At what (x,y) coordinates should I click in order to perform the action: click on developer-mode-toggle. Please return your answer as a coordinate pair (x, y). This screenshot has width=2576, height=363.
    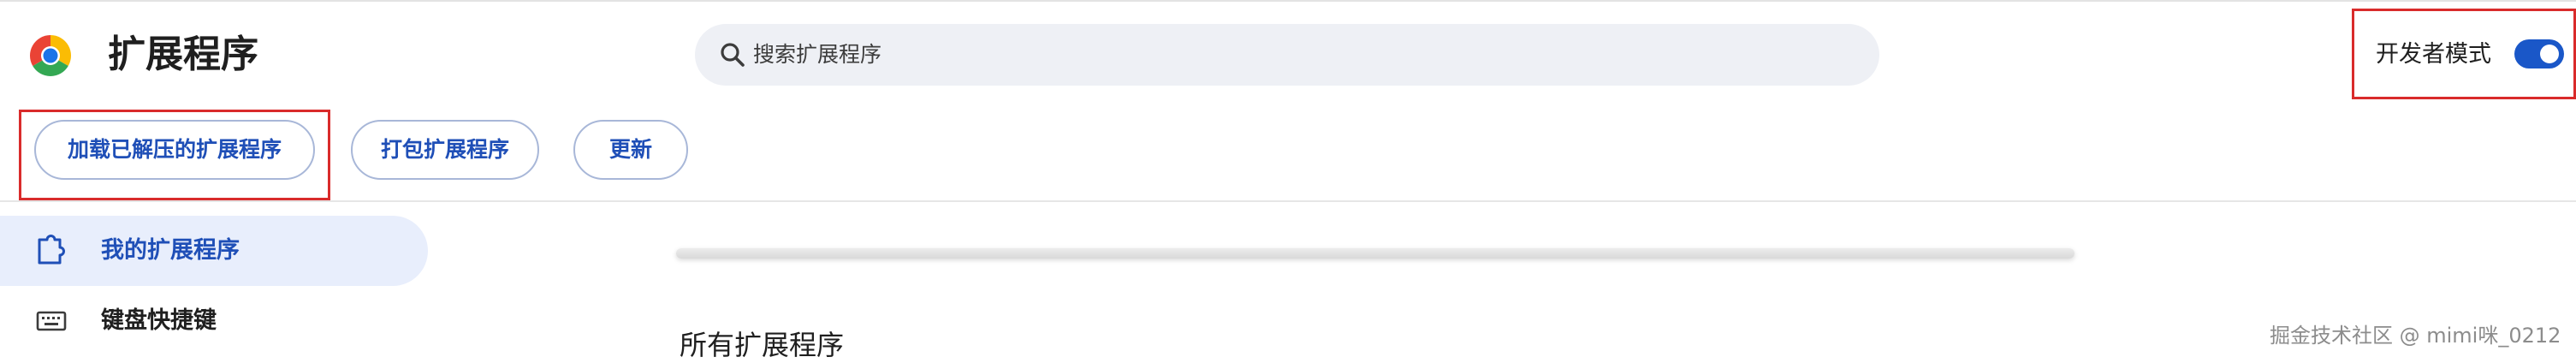
    Looking at the image, I should click on (2539, 53).